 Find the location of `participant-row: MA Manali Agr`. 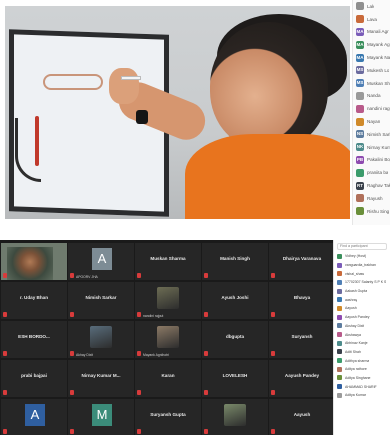

participant-row: MA Manali Agr is located at coordinates (371, 32).